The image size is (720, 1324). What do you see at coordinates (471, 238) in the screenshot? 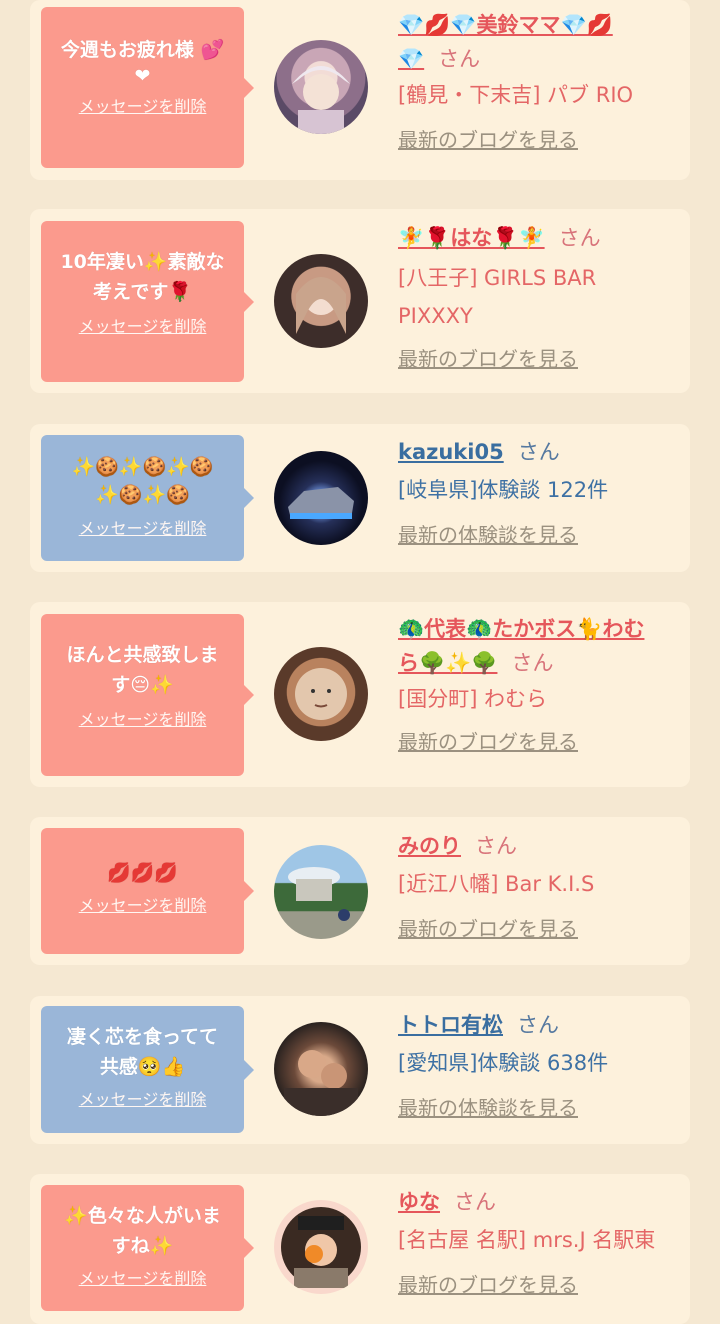
I see `user-name-link: 🧚🌹はな🌹🧚` at bounding box center [471, 238].